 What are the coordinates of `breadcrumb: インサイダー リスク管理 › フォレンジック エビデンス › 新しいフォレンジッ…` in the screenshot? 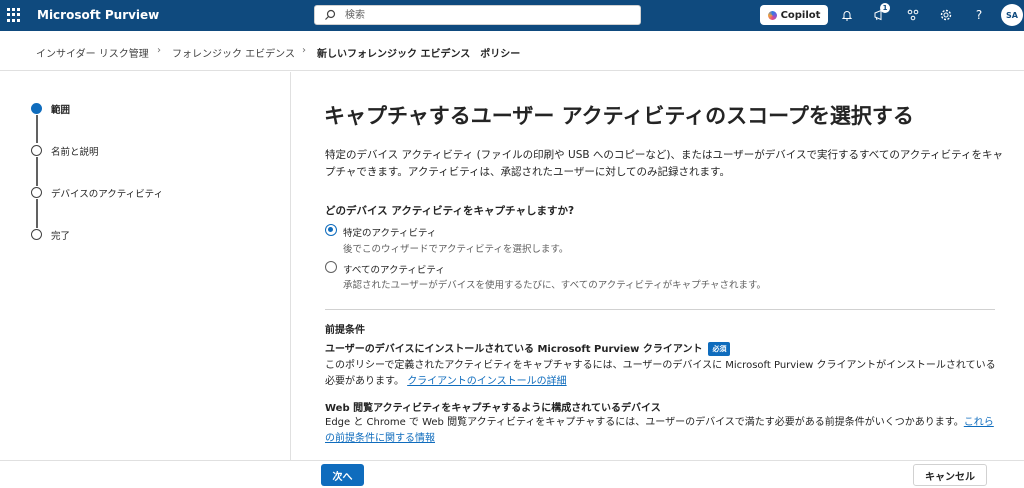 It's located at (512, 51).